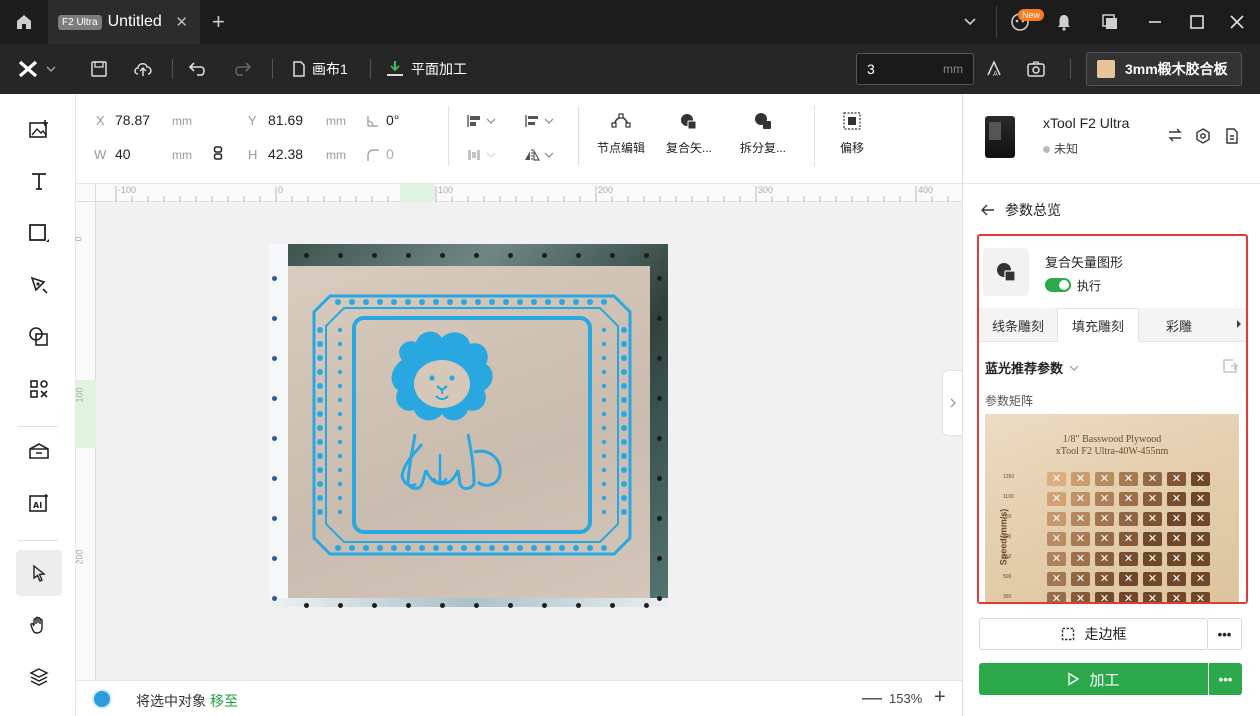 This screenshot has height=716, width=1260. Describe the element at coordinates (390, 154) in the screenshot. I see `corner-radius-input: 0` at that location.